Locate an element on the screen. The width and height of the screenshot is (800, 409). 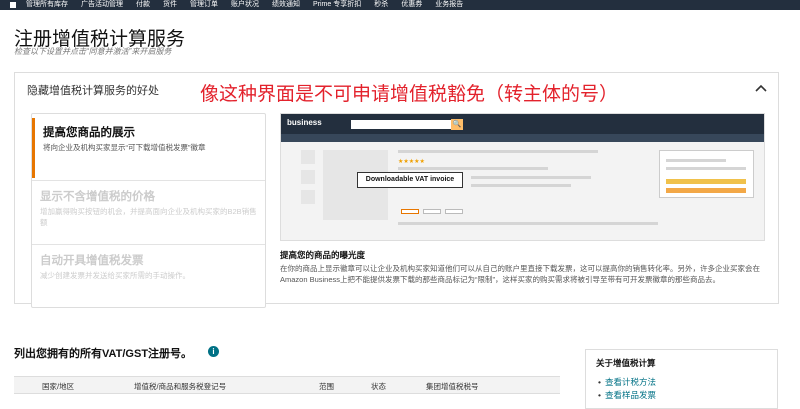
benefit-item-visibility: 提高您商品的展示 将向企业及机构买家显示“可下载增值税发票”徽章 is located at coordinates (148, 148).